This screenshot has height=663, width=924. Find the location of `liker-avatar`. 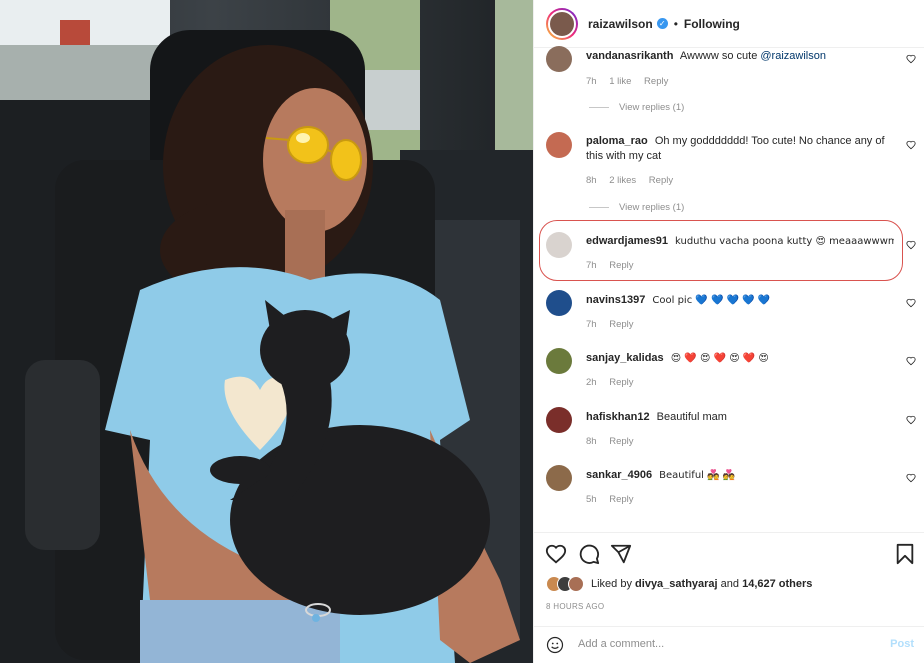

liker-avatar is located at coordinates (576, 584).